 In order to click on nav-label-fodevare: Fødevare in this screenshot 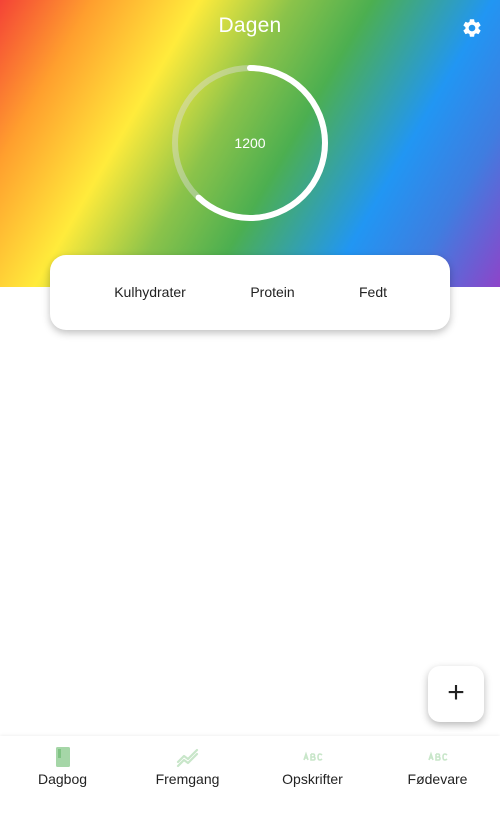, I will do `click(437, 779)`.